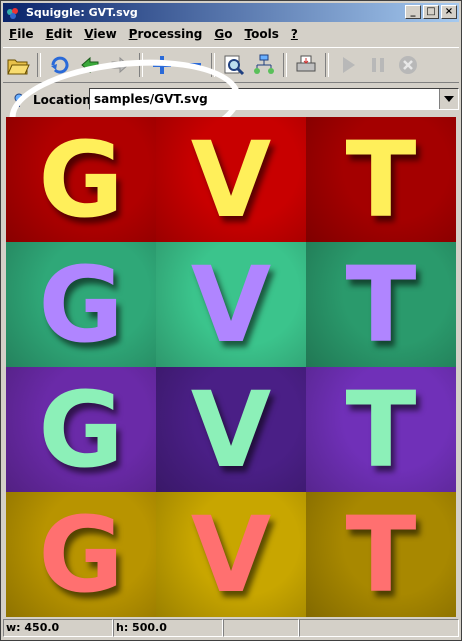 Image resolution: width=462 pixels, height=641 pixels. I want to click on menu-view: View, so click(100, 34).